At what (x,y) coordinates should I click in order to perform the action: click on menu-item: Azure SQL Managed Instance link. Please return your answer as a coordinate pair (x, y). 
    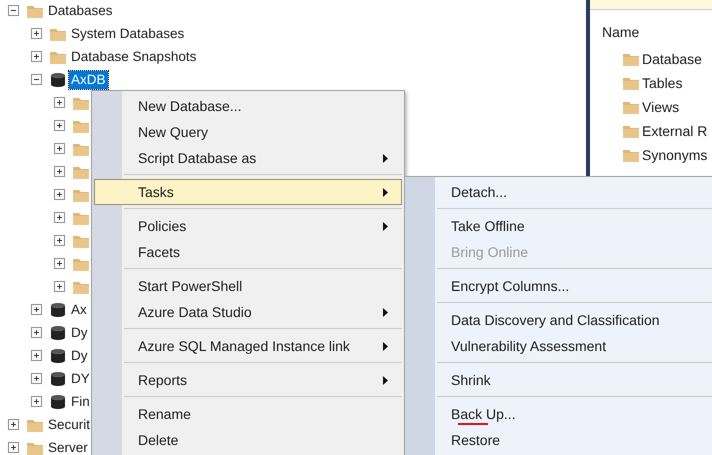
    Looking at the image, I should click on (248, 346).